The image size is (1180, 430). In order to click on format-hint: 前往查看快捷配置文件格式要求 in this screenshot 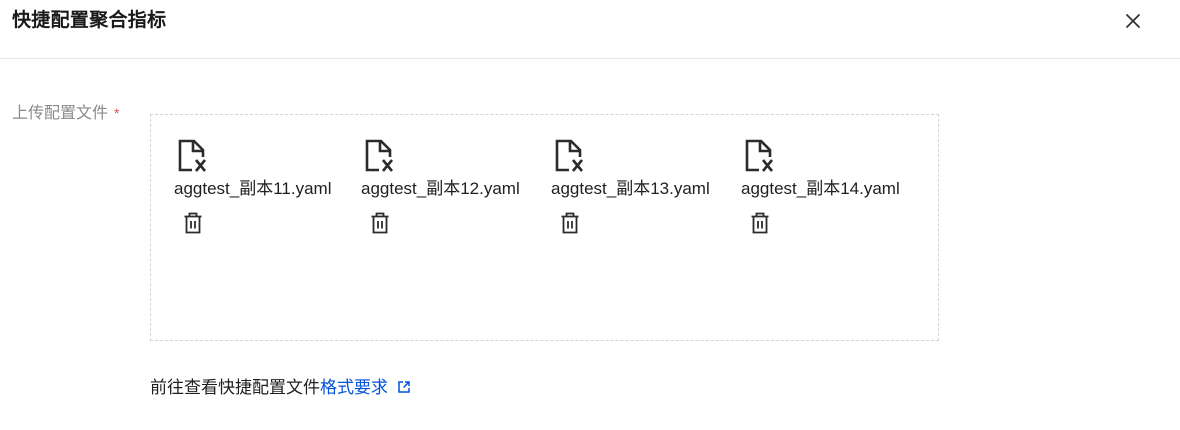, I will do `click(280, 388)`.